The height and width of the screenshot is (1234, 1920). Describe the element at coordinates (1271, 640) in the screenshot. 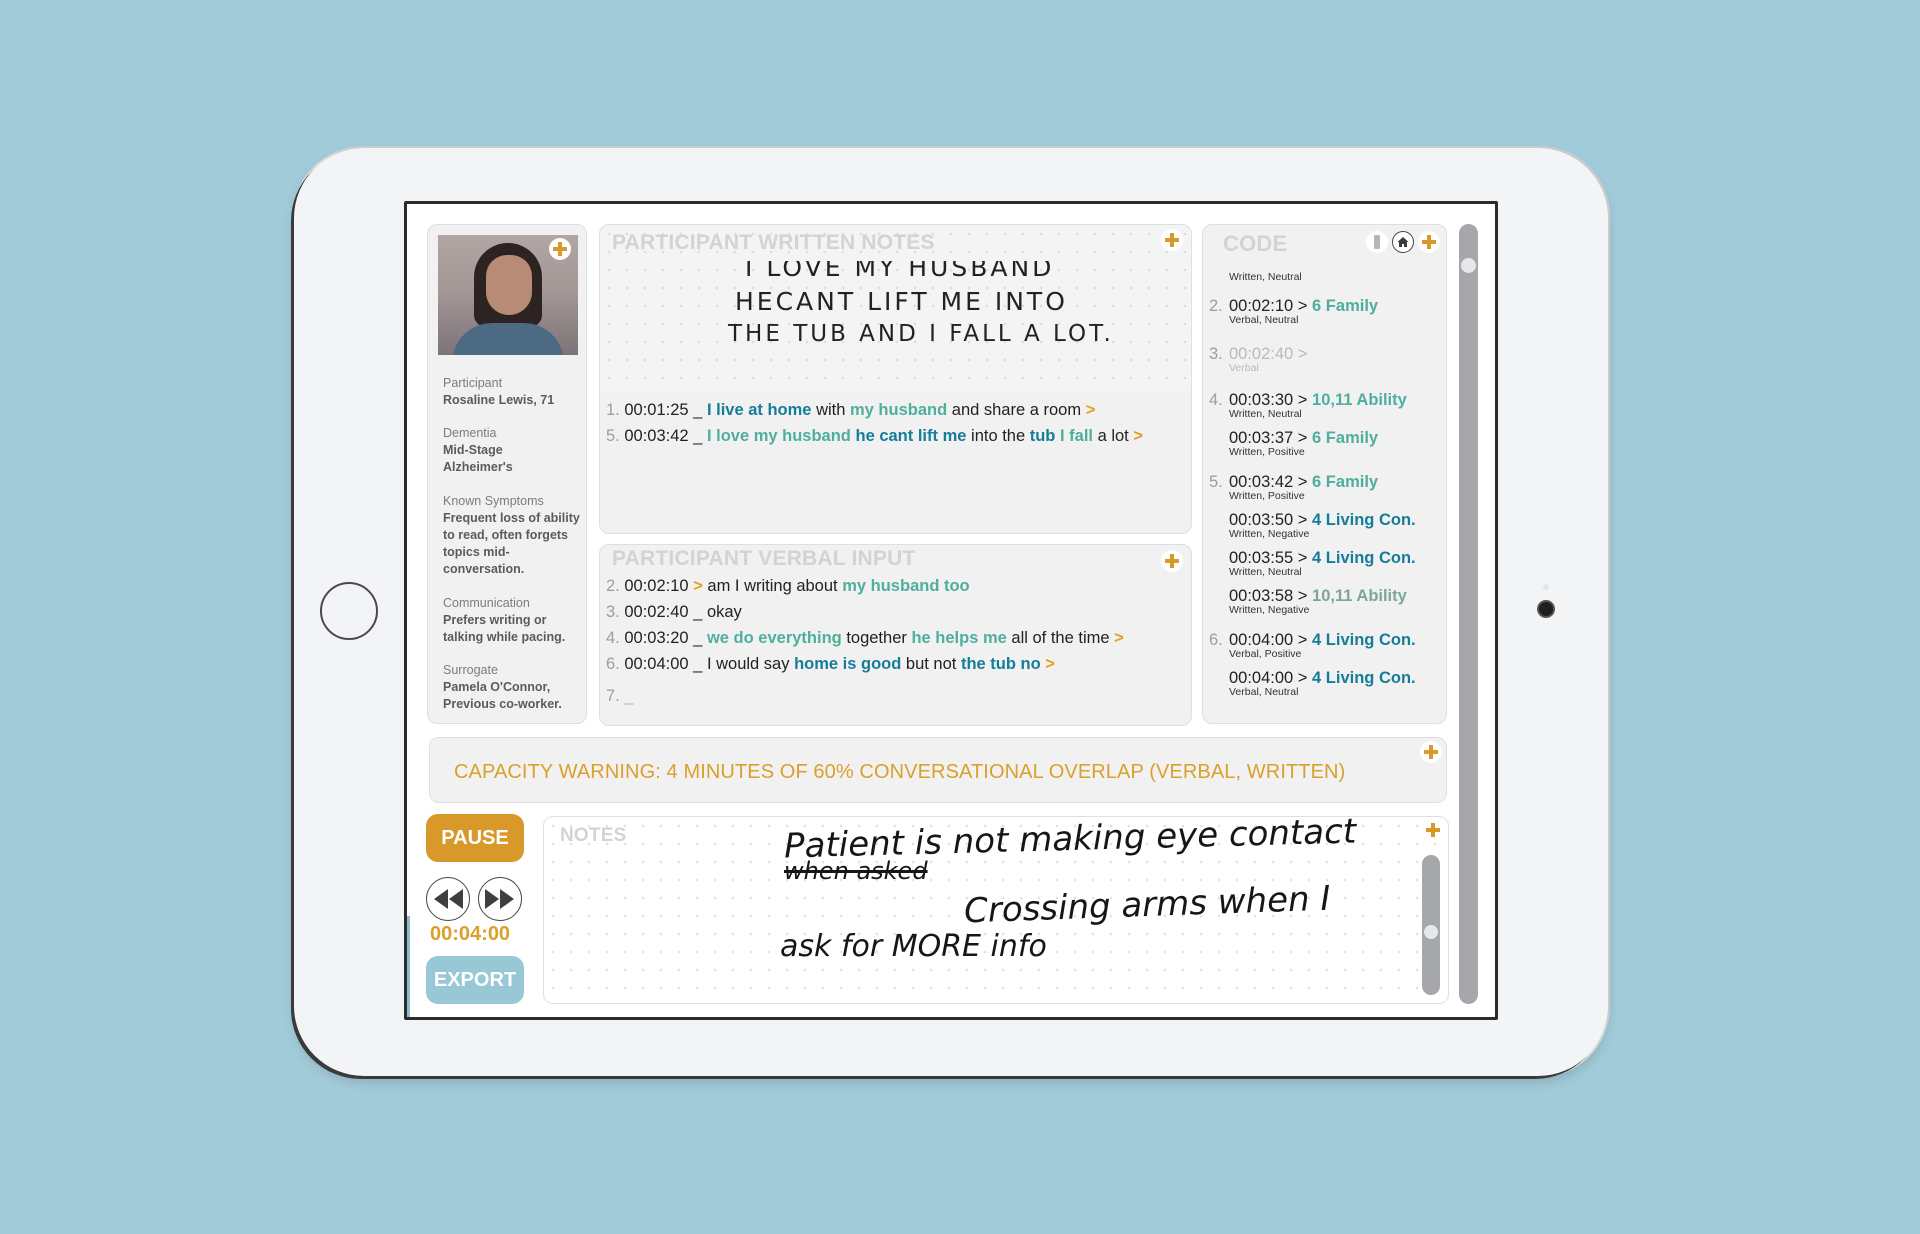

I see `code-entry-time: 00:04:00 >` at that location.